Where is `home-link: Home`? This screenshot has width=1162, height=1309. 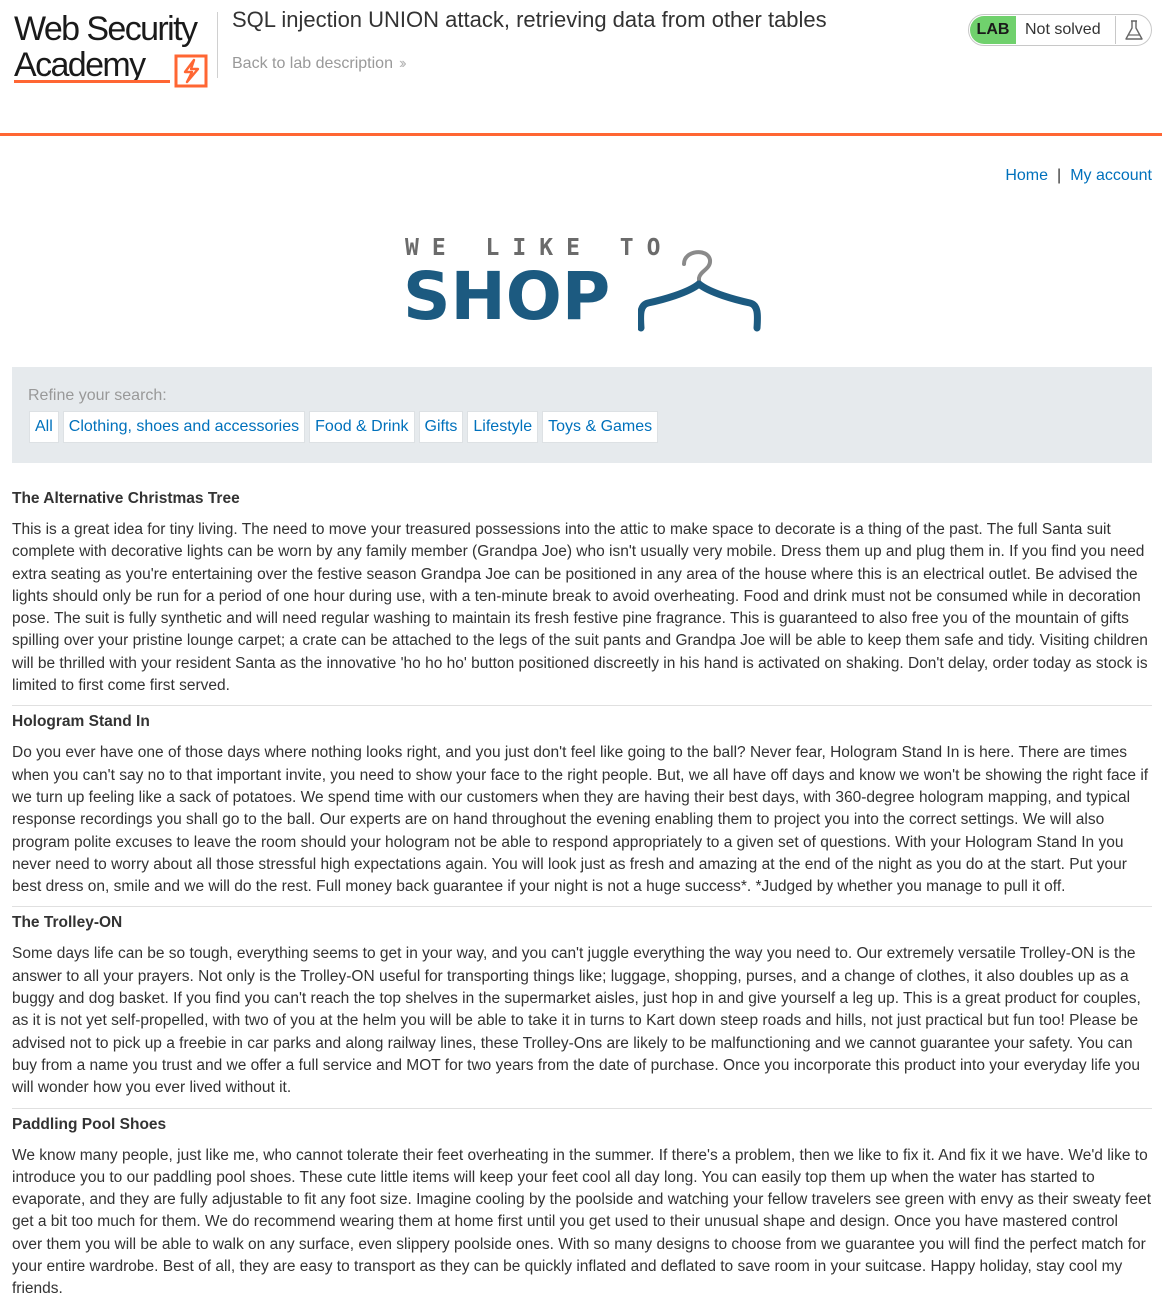 home-link: Home is located at coordinates (1026, 175).